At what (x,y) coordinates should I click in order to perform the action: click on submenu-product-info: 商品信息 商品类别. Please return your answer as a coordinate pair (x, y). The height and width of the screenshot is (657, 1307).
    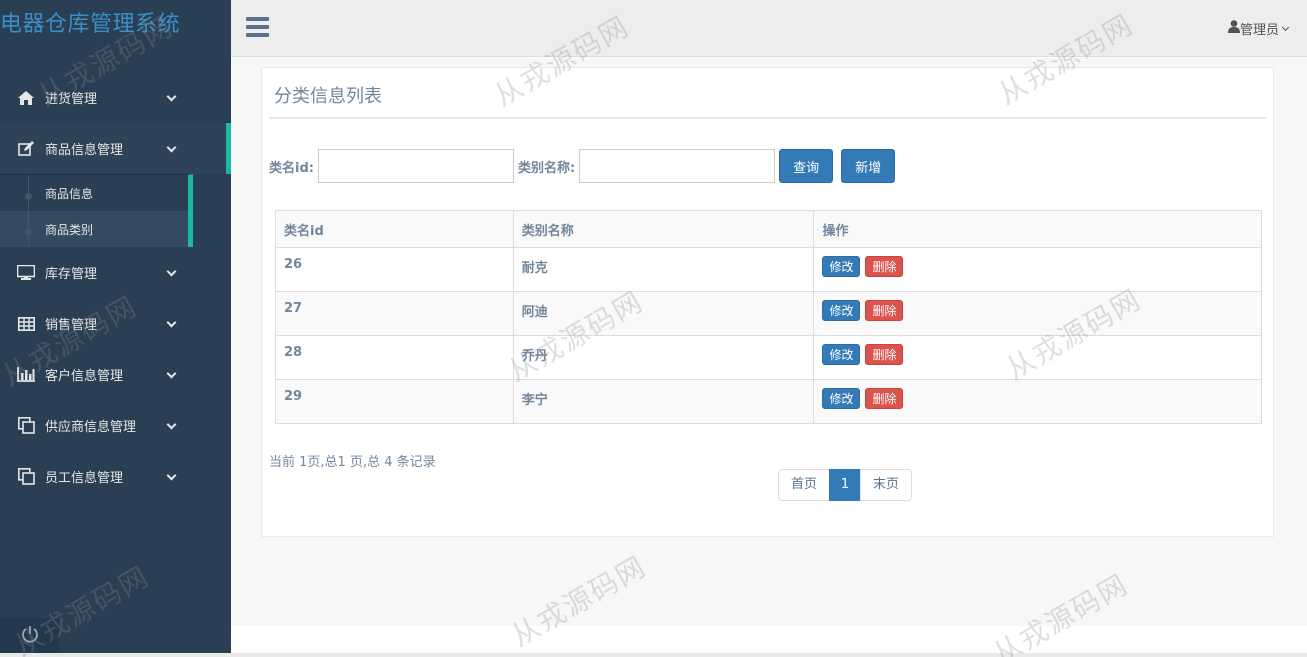
    Looking at the image, I should click on (96, 210).